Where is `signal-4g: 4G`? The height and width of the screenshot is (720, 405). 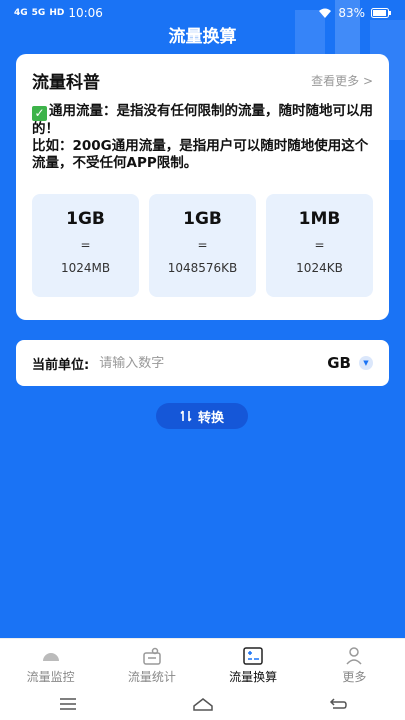
signal-4g: 4G is located at coordinates (21, 13).